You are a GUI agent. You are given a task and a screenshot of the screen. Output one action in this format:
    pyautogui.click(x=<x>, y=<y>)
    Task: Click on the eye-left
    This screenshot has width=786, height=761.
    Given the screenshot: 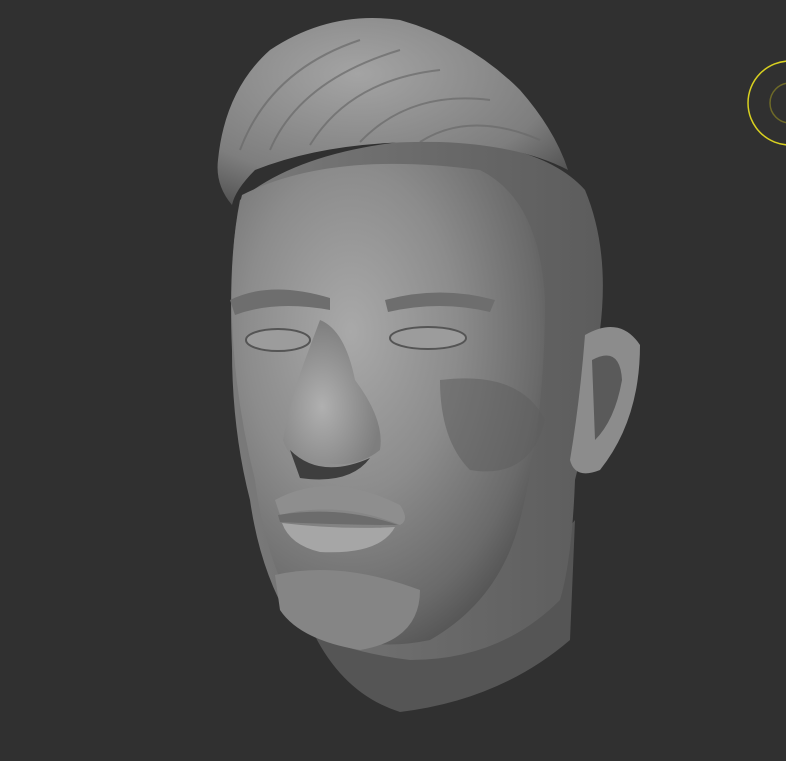 What is the action you would take?
    pyautogui.click(x=428, y=338)
    